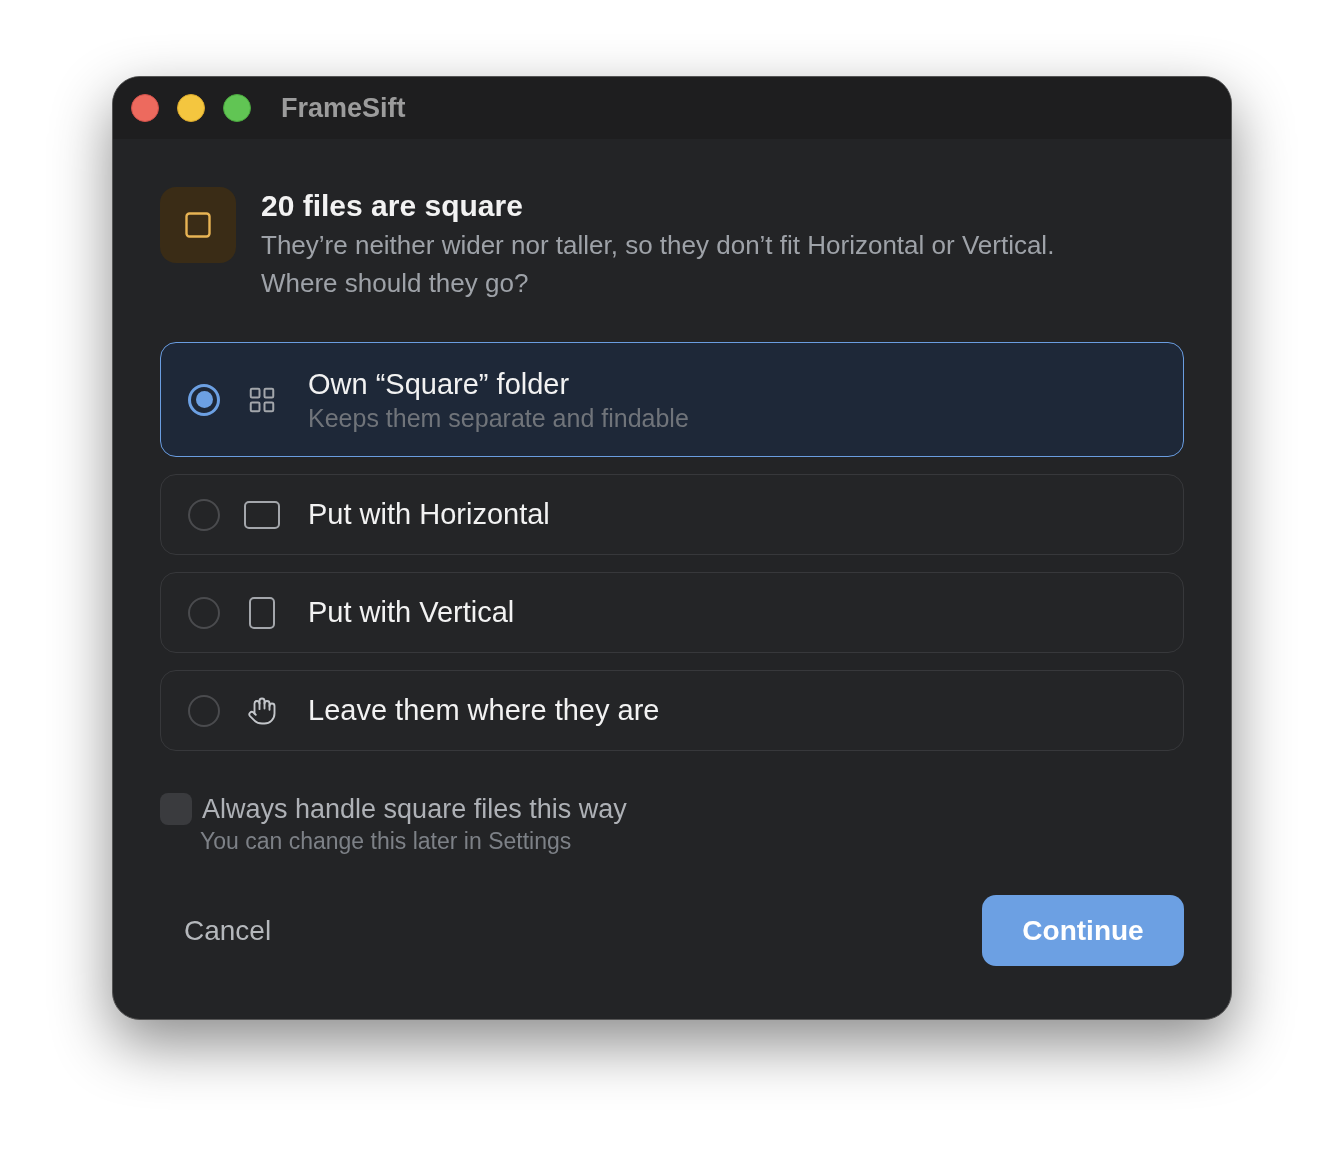 The image size is (1344, 1168). I want to click on option-card: Own “Square” folder Keeps them separate and findable, so click(672, 399).